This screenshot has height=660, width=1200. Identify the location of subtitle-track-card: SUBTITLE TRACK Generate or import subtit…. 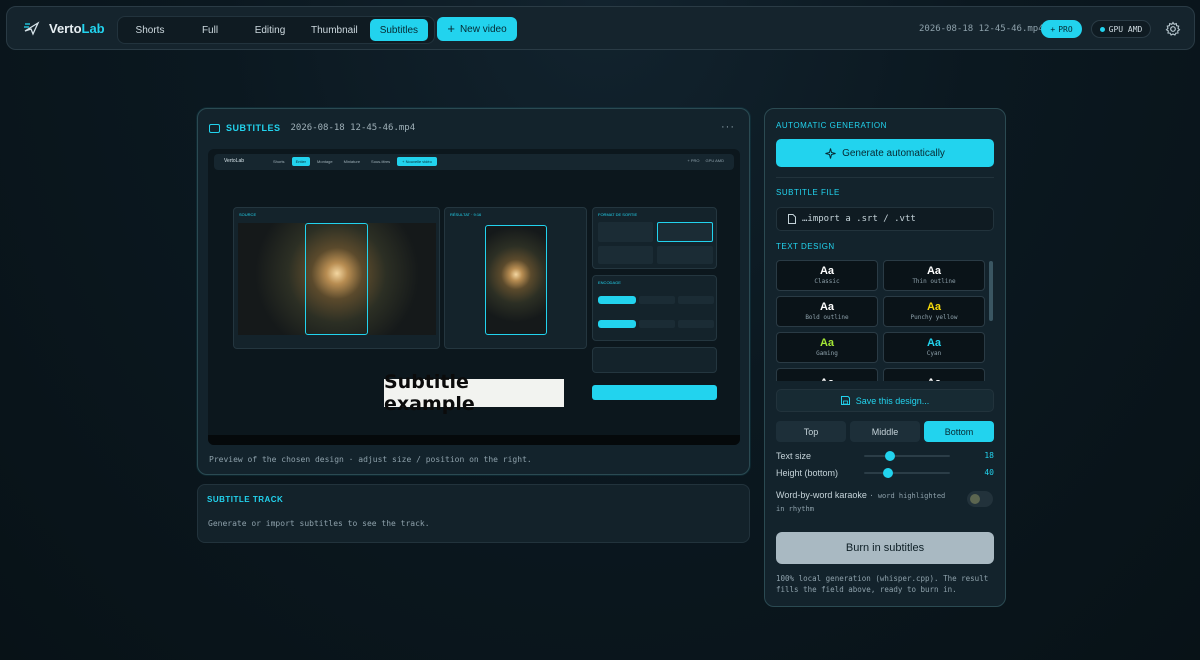
(473, 513).